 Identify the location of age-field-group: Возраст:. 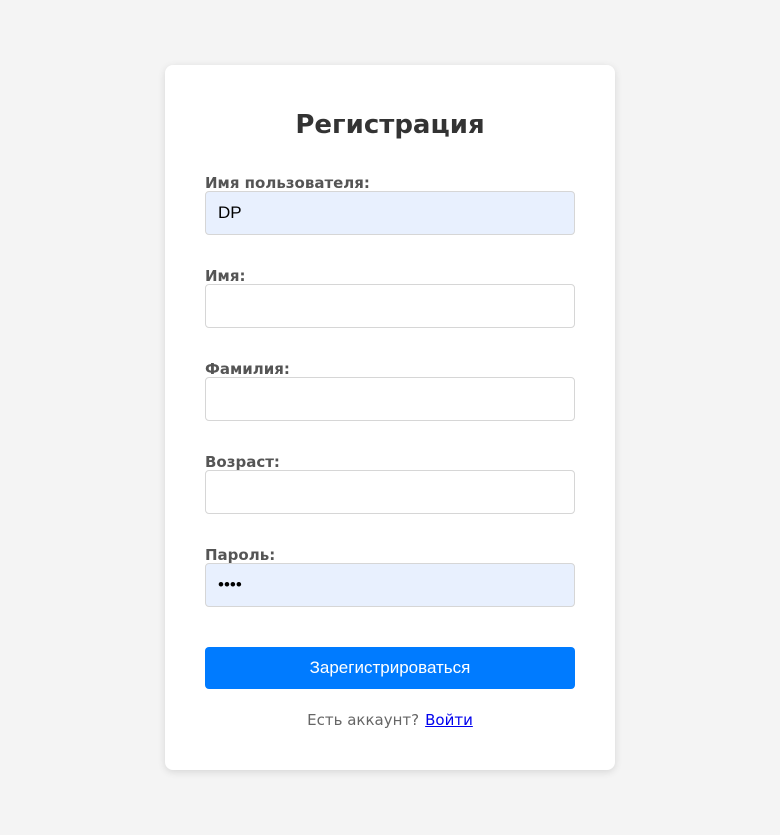
(390, 483).